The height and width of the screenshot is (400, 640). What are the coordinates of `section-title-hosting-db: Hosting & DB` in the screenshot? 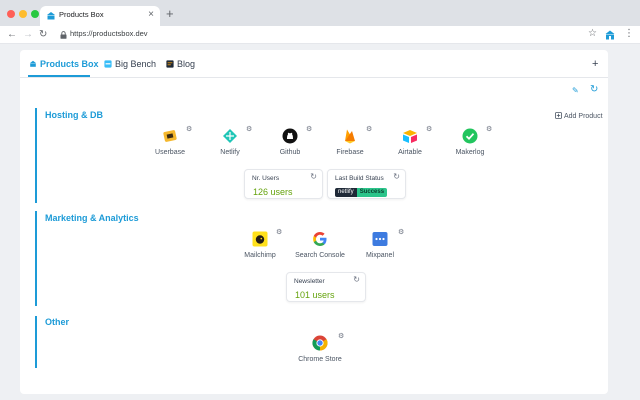 It's located at (74, 115).